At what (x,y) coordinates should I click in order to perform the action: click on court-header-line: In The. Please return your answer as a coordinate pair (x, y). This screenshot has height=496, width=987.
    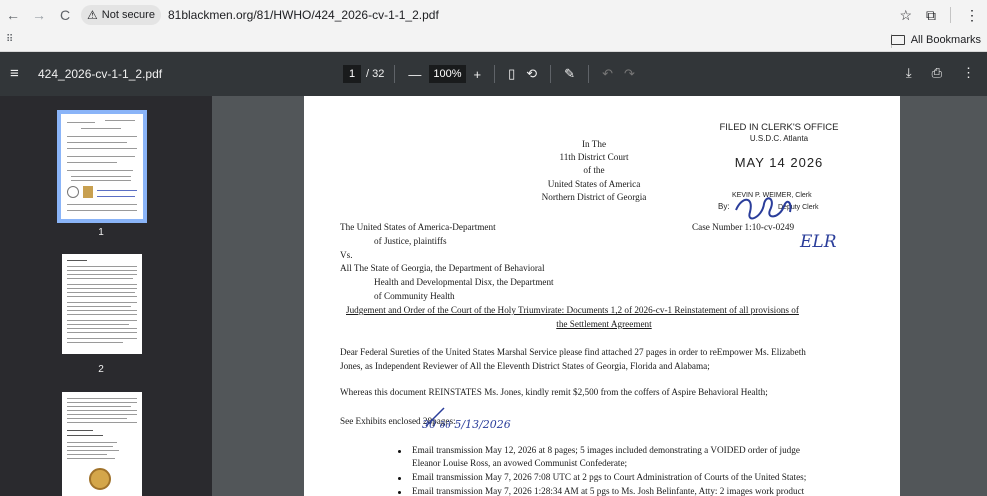
    Looking at the image, I should click on (594, 144).